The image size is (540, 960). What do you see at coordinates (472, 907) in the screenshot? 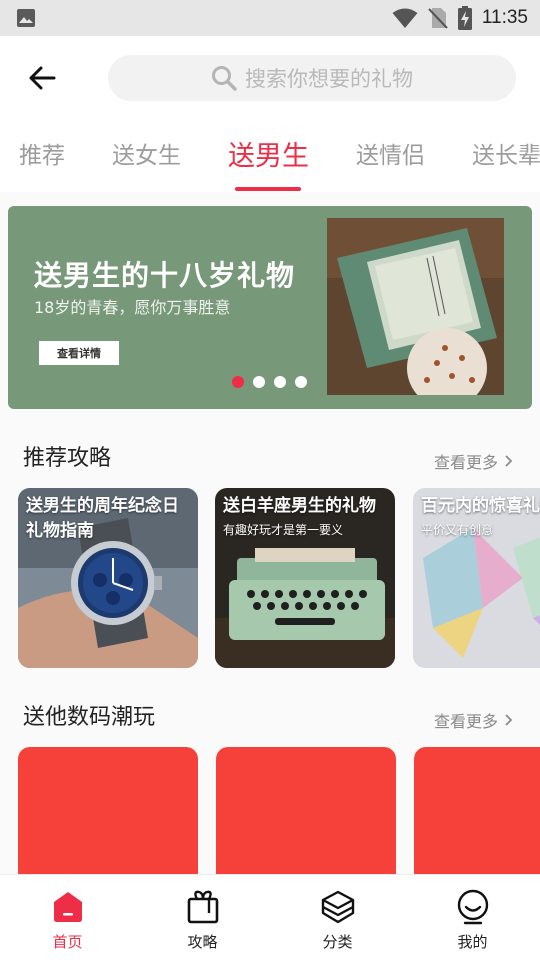
I see `smiley-icon` at bounding box center [472, 907].